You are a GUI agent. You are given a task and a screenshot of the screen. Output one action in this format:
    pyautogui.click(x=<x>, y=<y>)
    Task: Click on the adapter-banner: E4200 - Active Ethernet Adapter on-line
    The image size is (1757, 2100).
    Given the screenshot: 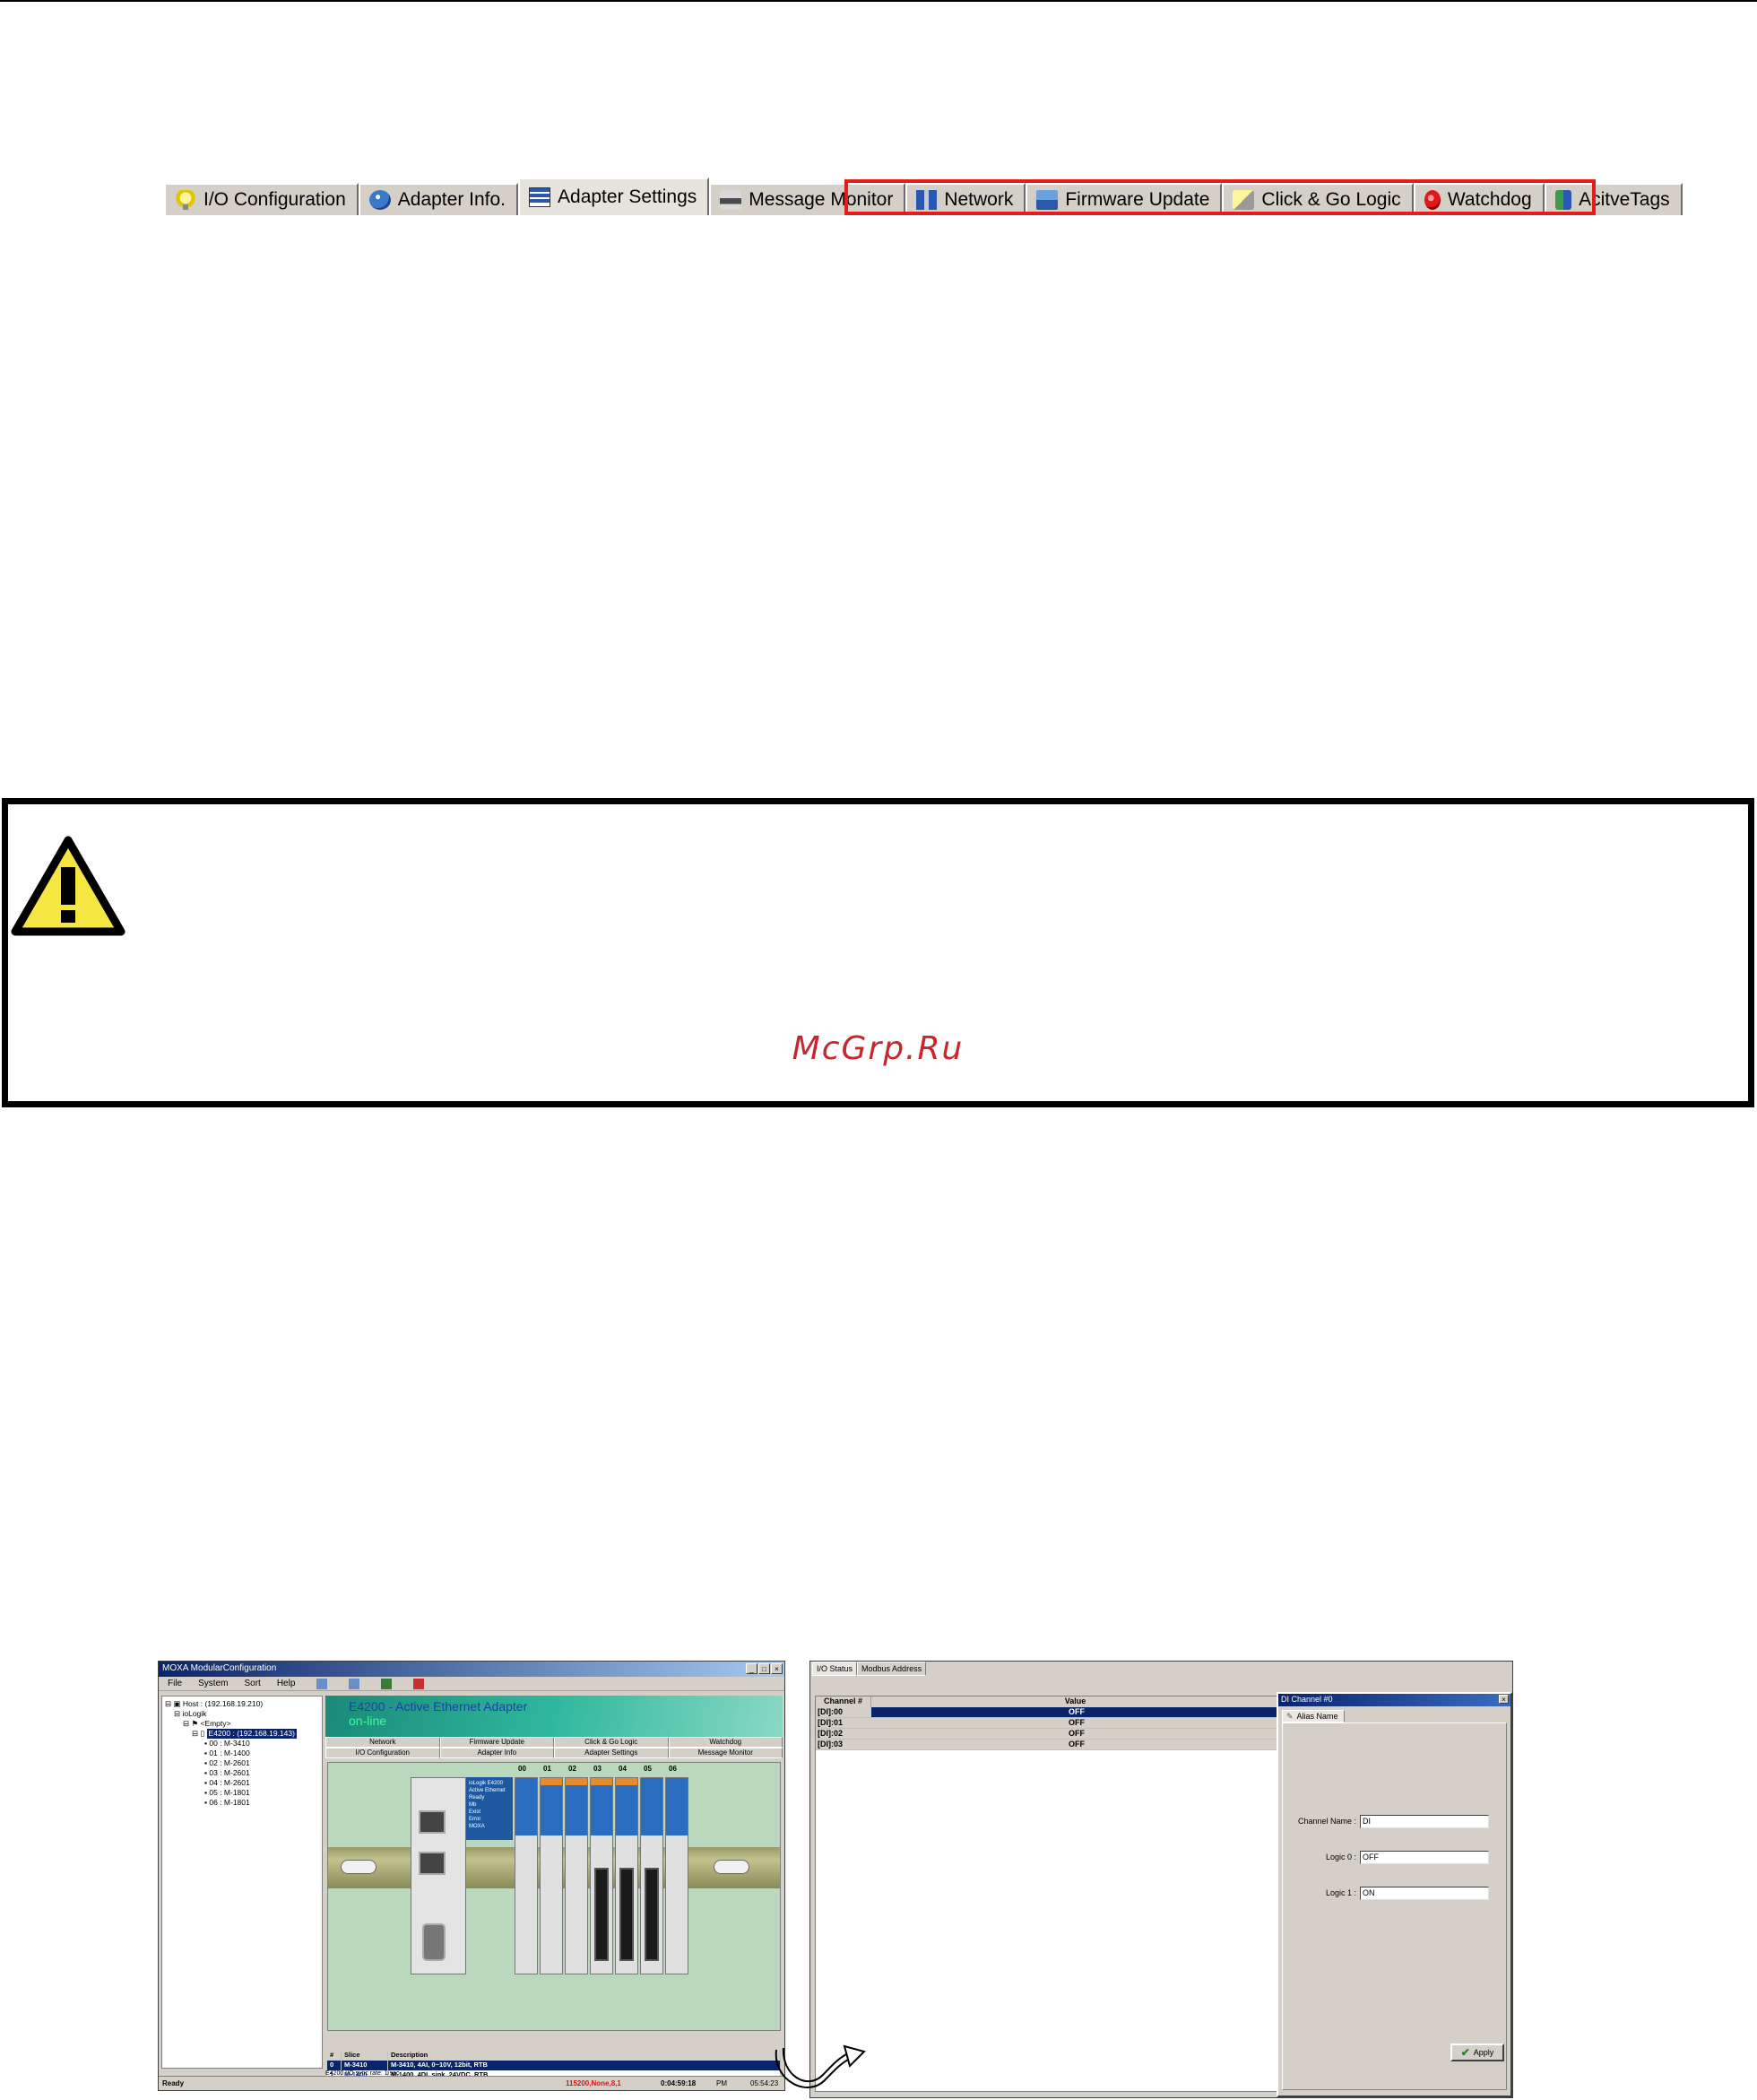 What is the action you would take?
    pyautogui.click(x=554, y=1716)
    